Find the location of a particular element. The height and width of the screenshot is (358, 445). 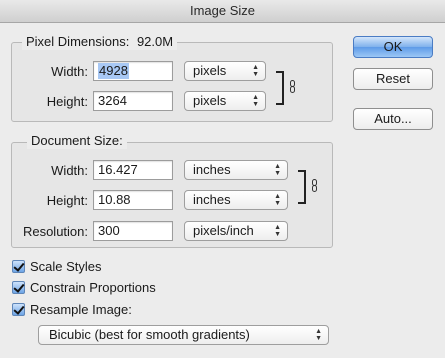

scale-styles-label: Scale Styles is located at coordinates (66, 266).